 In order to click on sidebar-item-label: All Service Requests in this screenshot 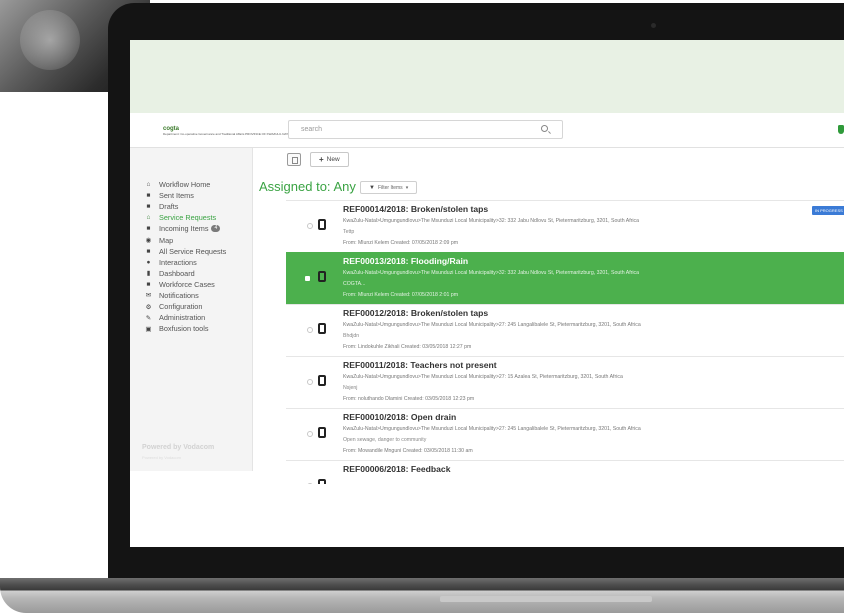, I will do `click(193, 251)`.